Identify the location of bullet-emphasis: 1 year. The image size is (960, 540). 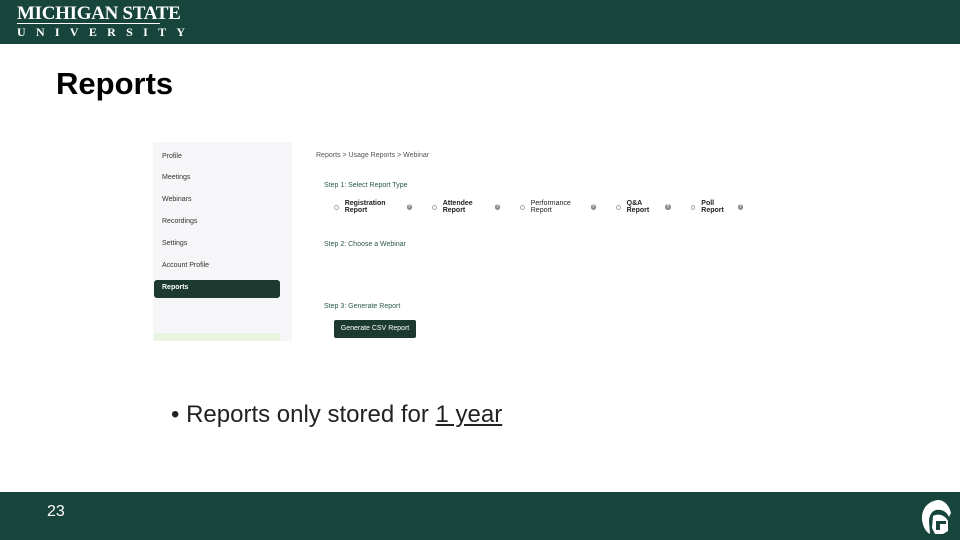
(469, 414).